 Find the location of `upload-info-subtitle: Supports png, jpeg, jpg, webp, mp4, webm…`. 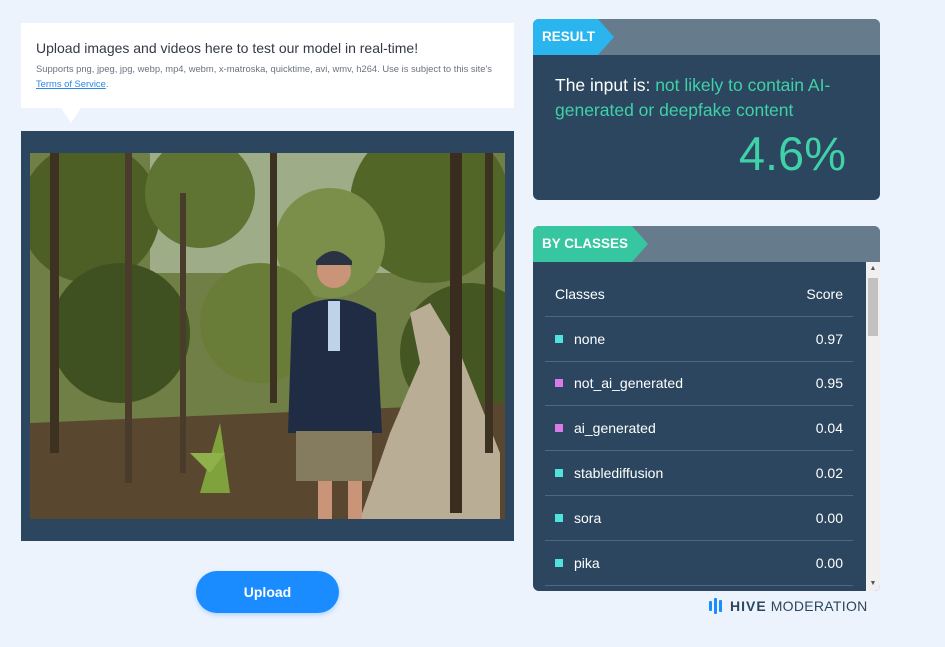

upload-info-subtitle: Supports png, jpeg, jpg, webp, mp4, webm… is located at coordinates (267, 76).